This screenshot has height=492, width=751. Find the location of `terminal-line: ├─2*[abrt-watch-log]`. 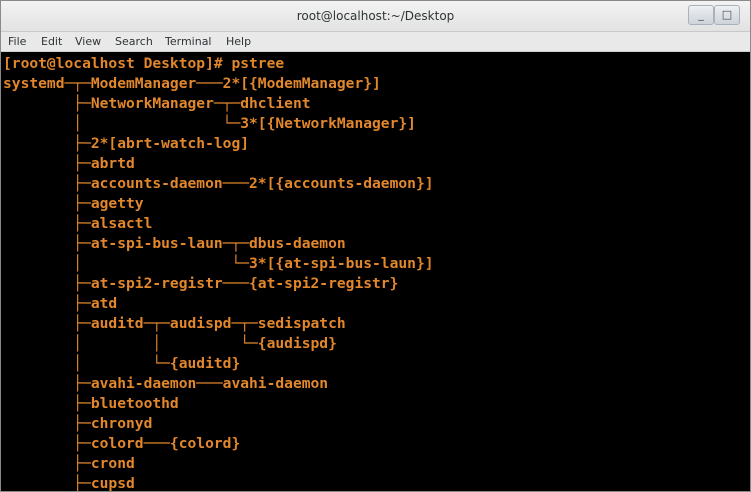

terminal-line: ├─2*[abrt-watch-log] is located at coordinates (126, 143).